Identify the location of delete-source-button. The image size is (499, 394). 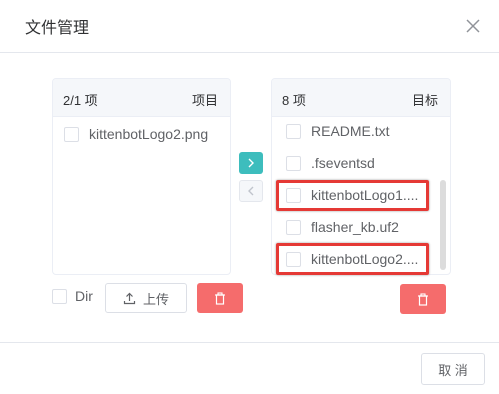
(220, 298).